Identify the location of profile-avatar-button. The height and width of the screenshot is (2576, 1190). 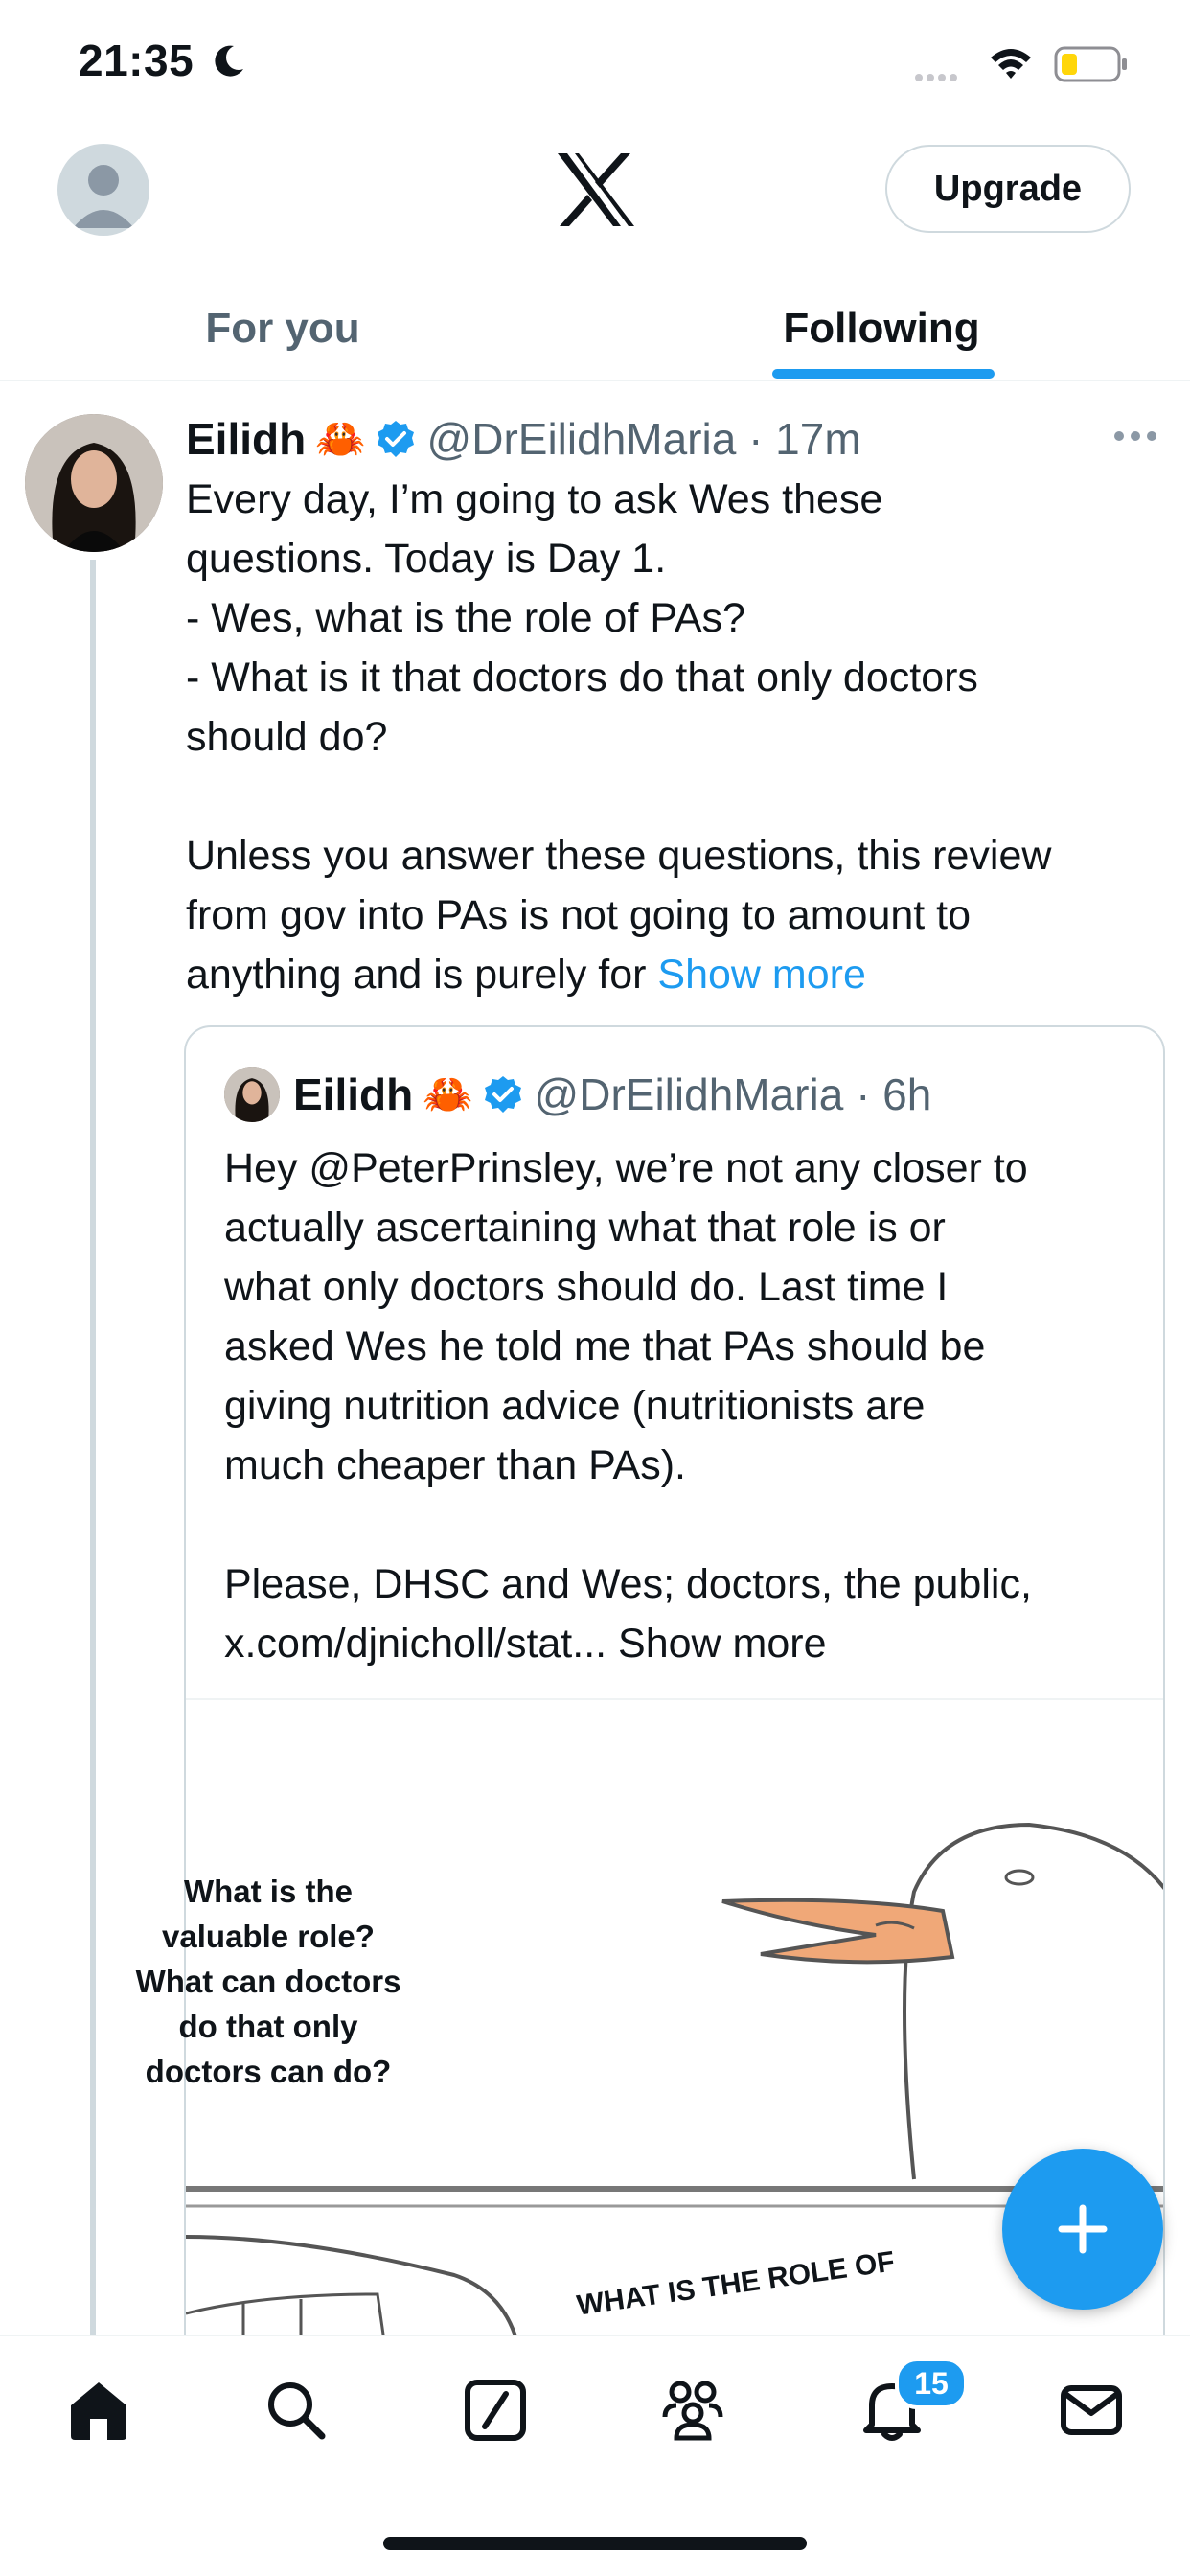
(103, 190).